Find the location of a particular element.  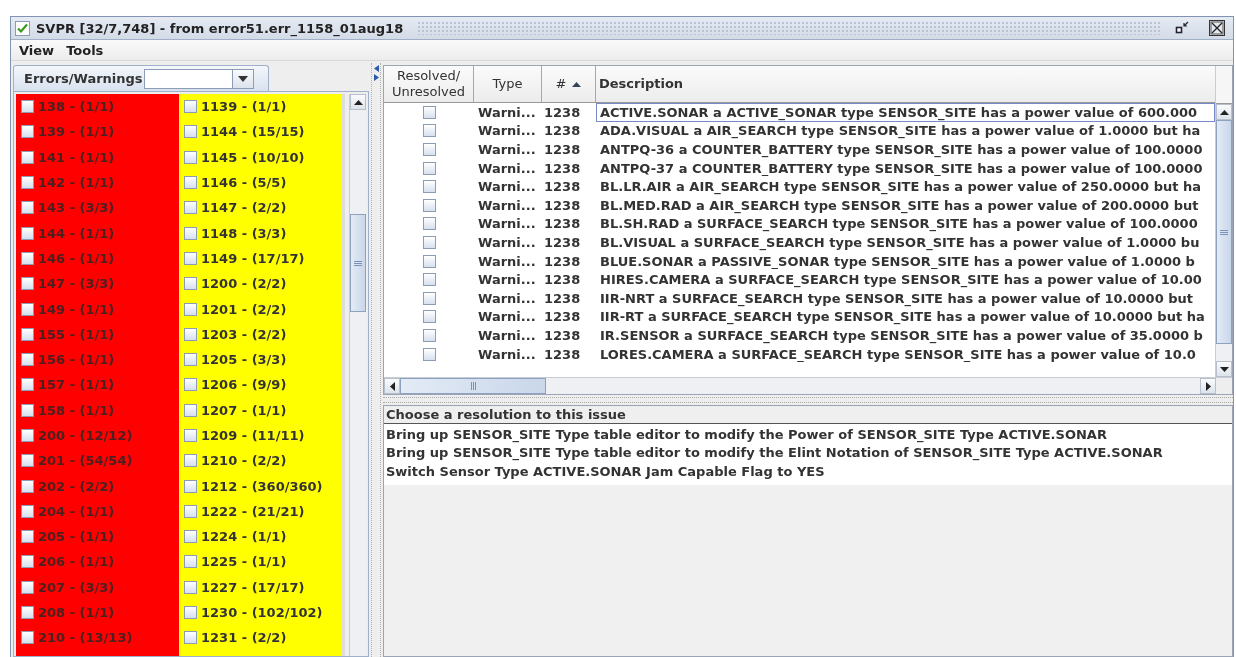

code-label: 1230 - (102/102) is located at coordinates (262, 613).